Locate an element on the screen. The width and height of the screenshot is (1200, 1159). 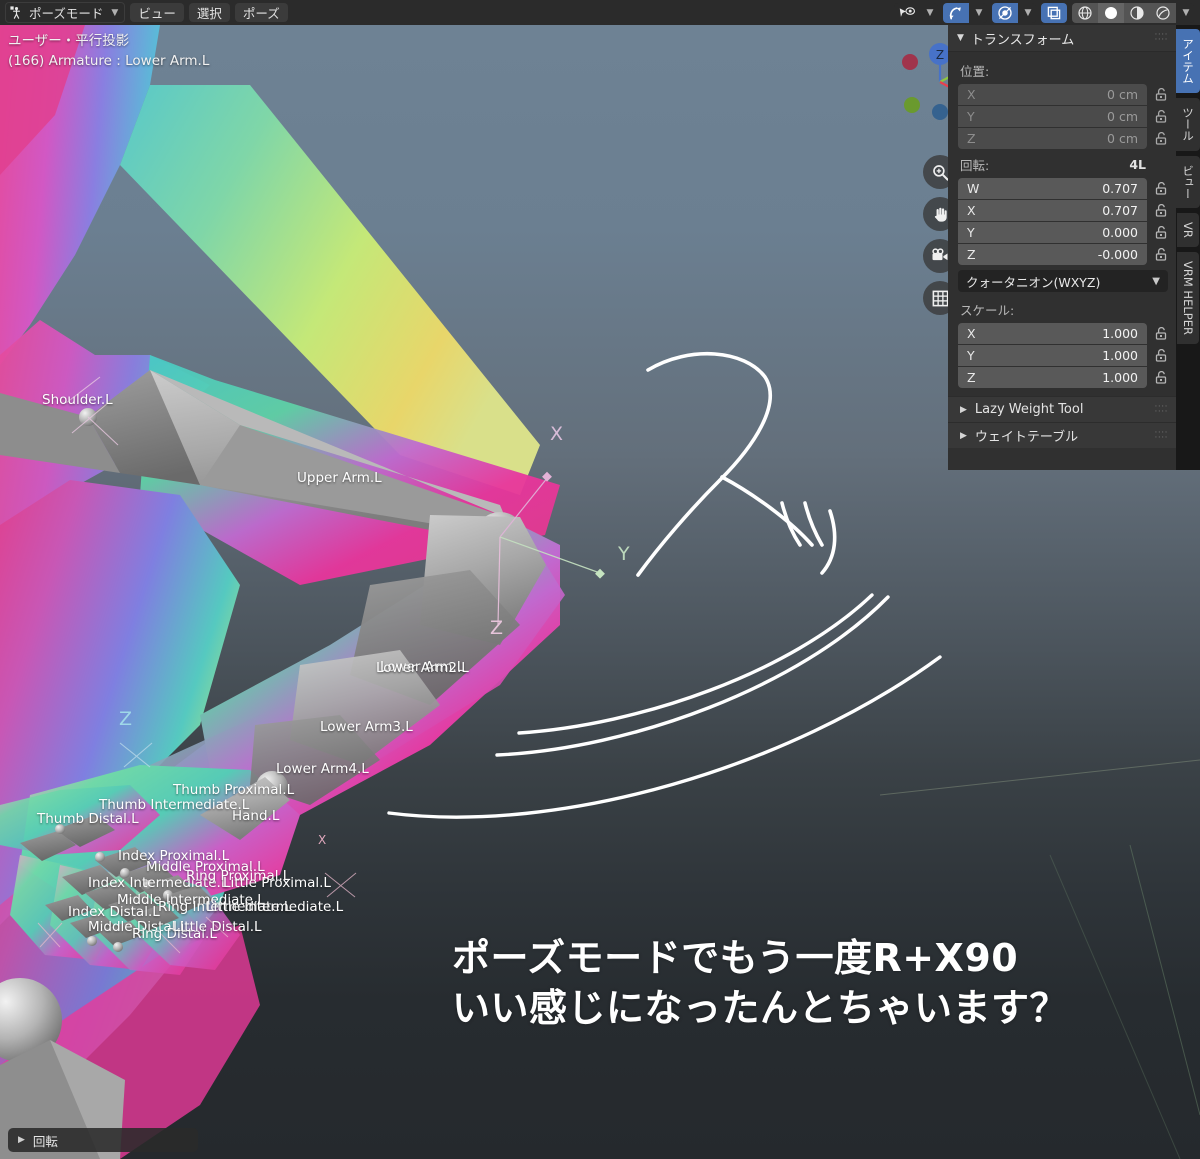
rotation-x-label: X is located at coordinates (971, 210).